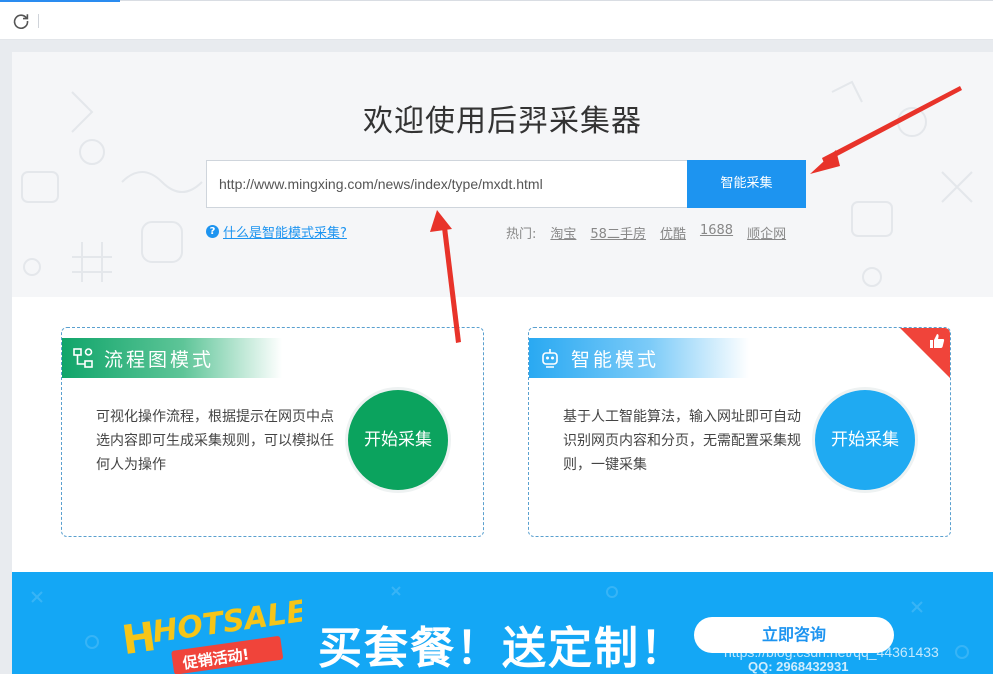 Image resolution: width=993 pixels, height=674 pixels. What do you see at coordinates (447, 184) in the screenshot?
I see `url-input` at bounding box center [447, 184].